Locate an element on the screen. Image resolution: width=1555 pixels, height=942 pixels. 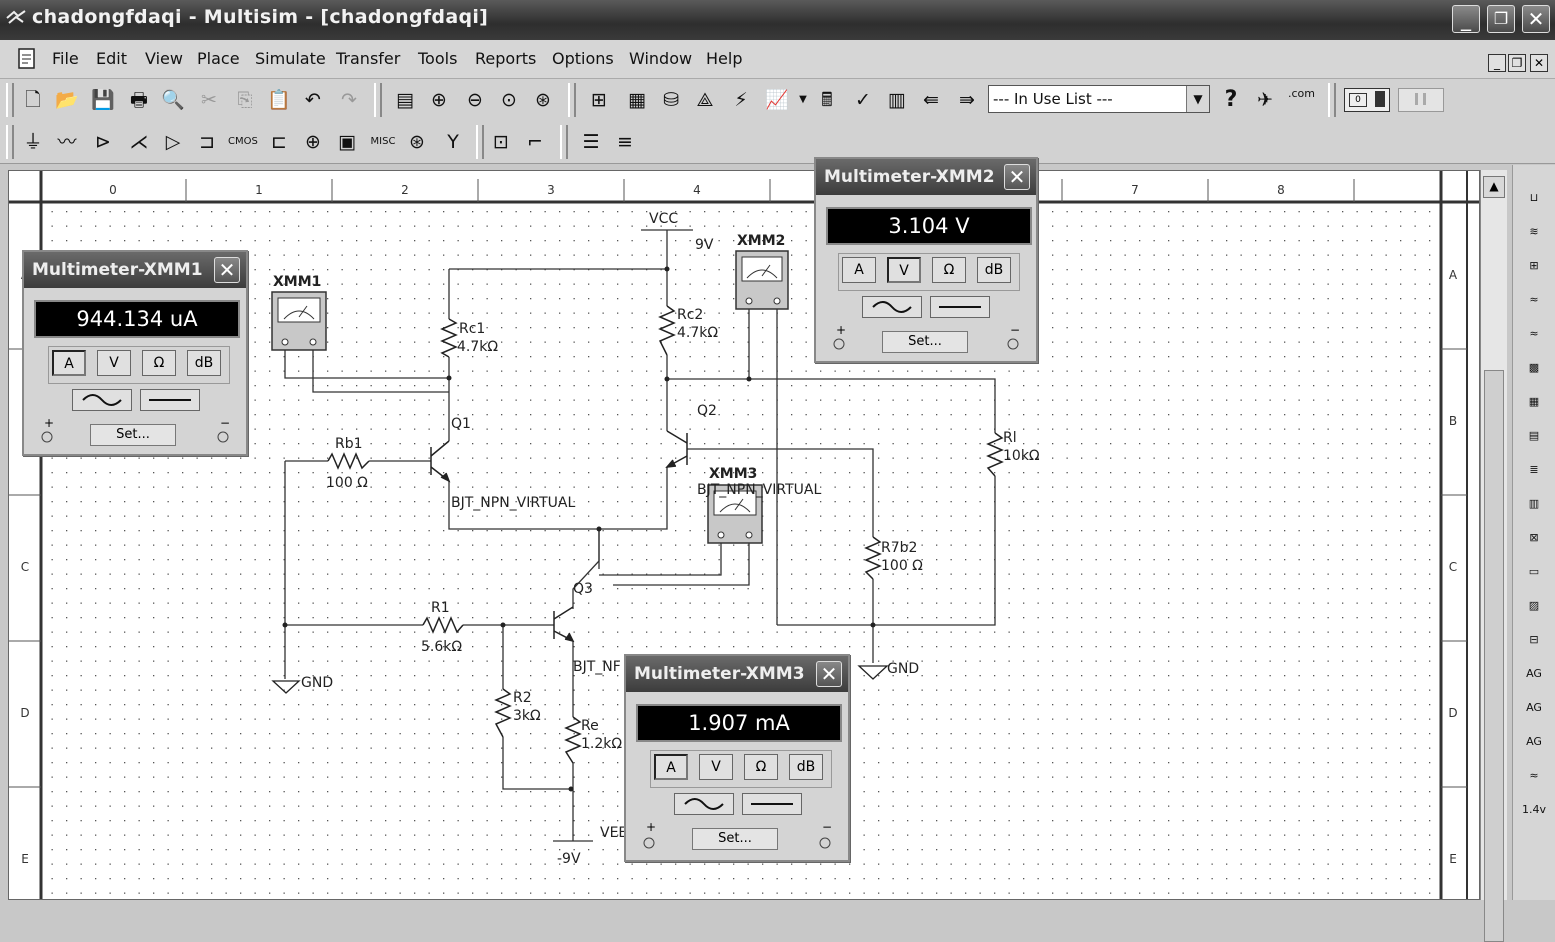
menu-file: File is located at coordinates (65, 58).